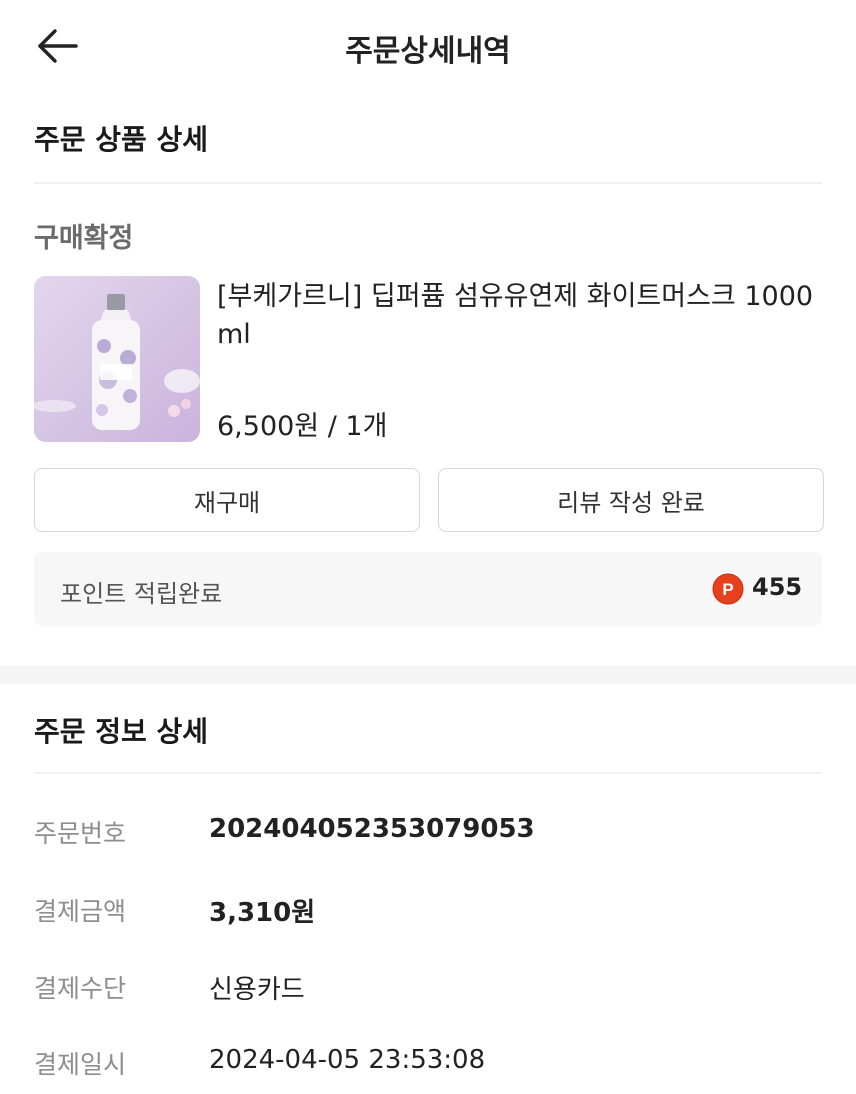 This screenshot has width=856, height=1094. What do you see at coordinates (428, 589) in the screenshot?
I see `points-earned-box: 포인트 적립완료 P 455` at bounding box center [428, 589].